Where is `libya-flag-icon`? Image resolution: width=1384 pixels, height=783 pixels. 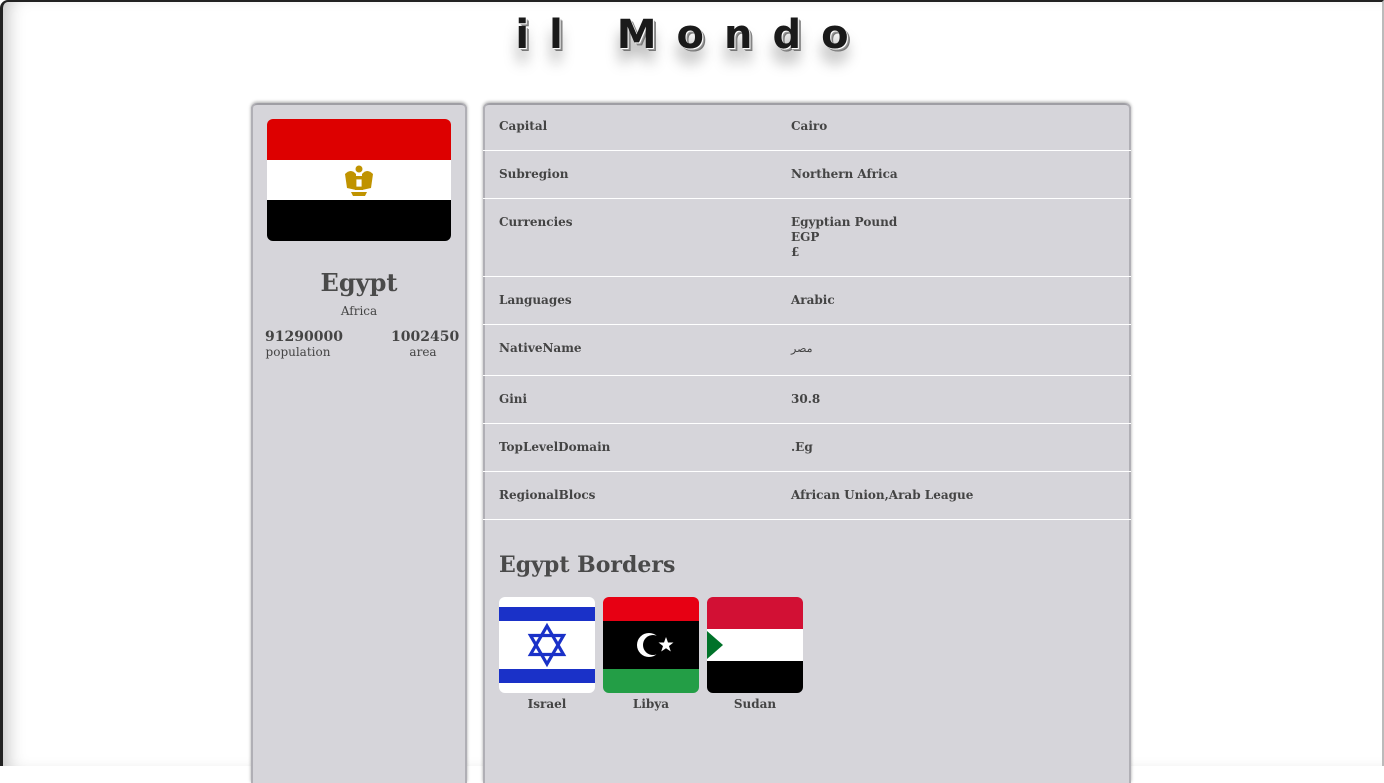
libya-flag-icon is located at coordinates (651, 645).